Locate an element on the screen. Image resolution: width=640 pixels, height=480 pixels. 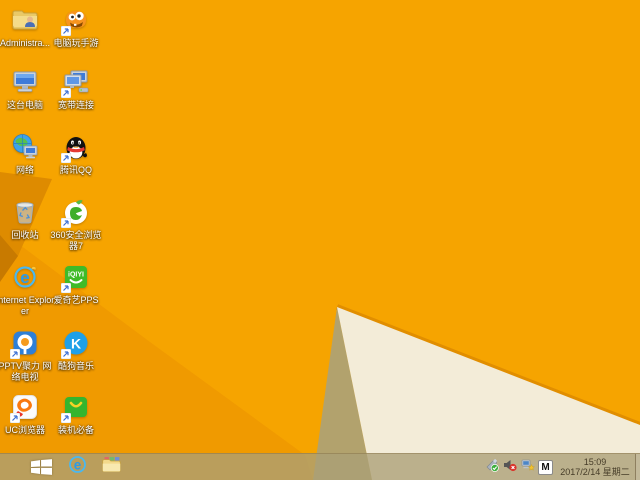
clock-time: 15:09 is located at coordinates (595, 461).